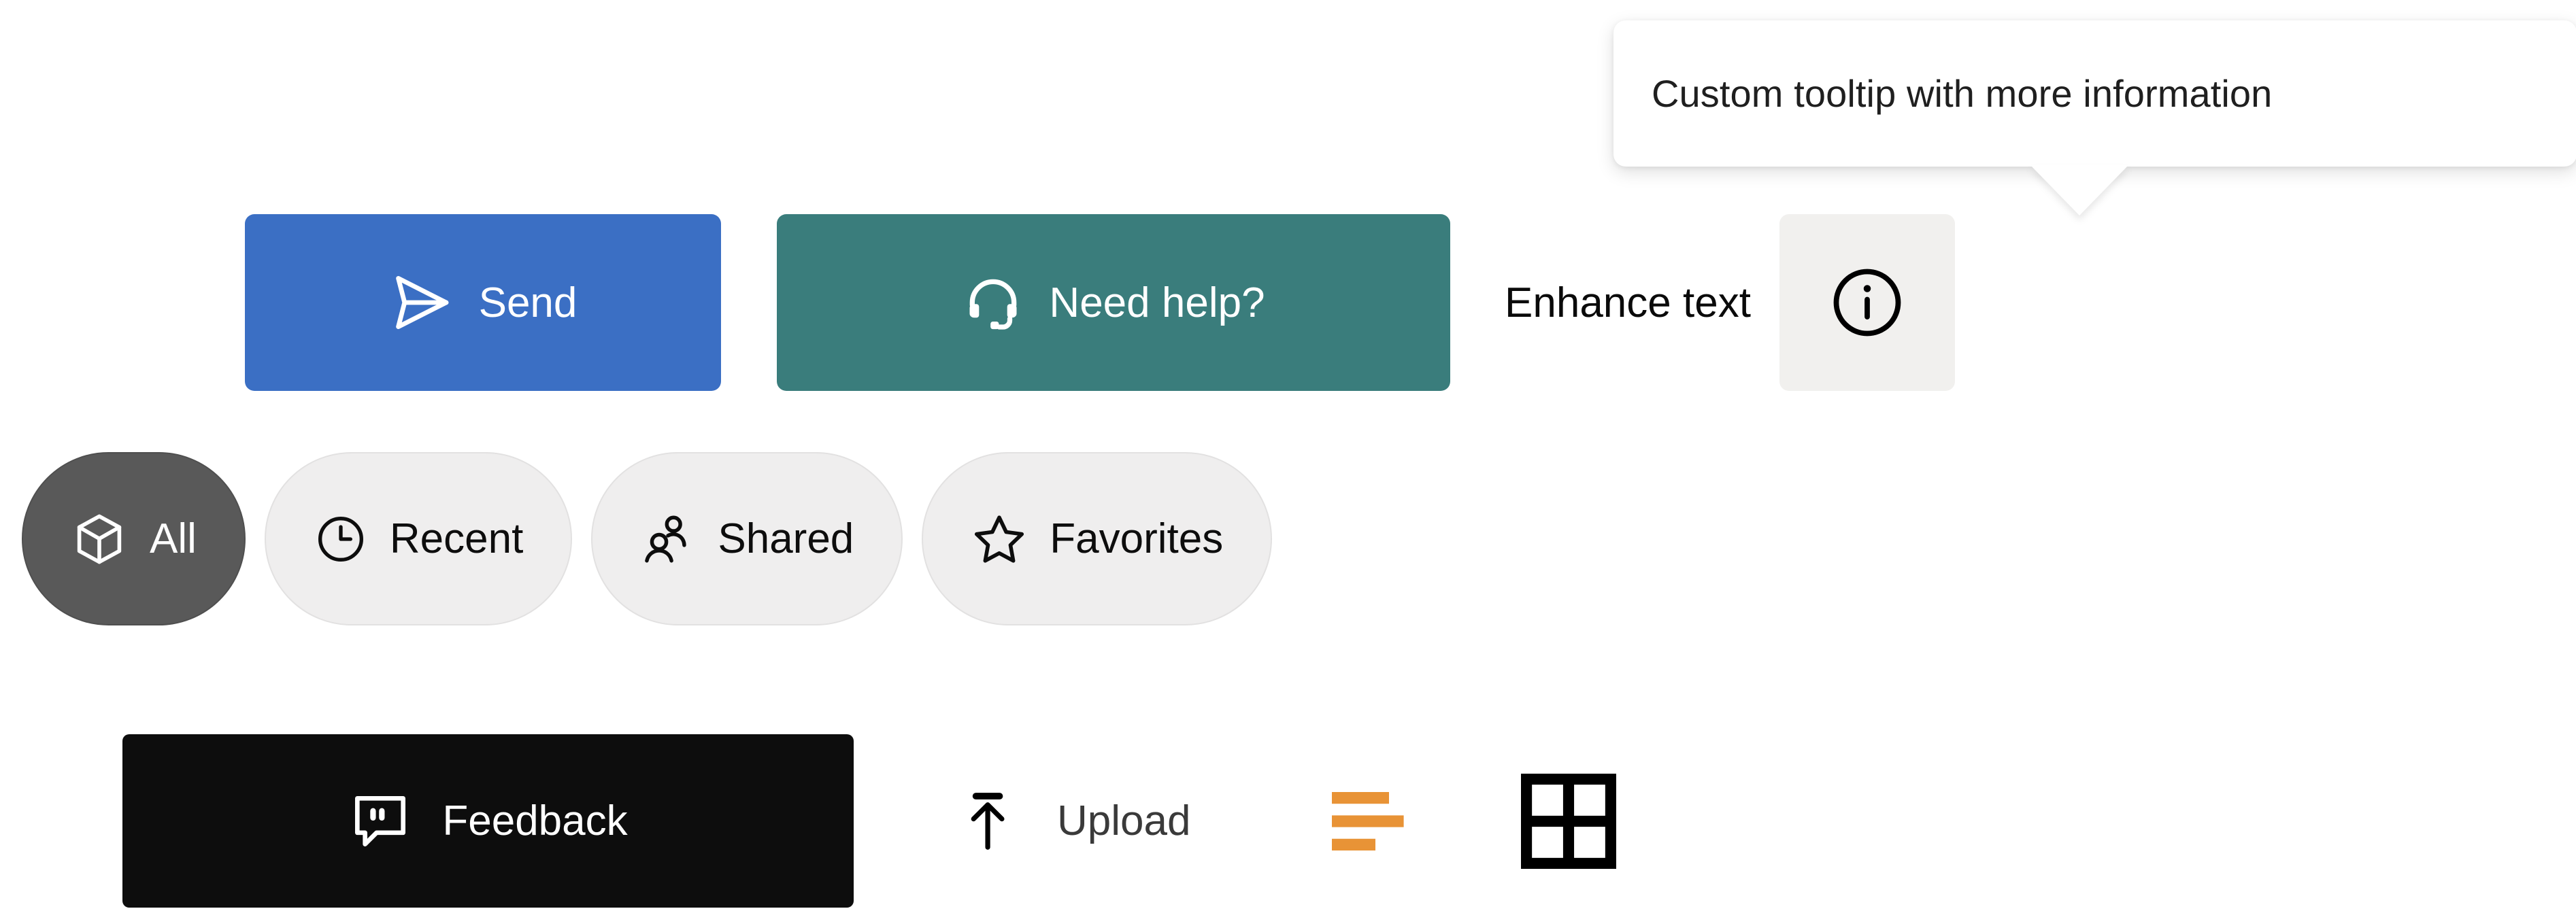  I want to click on filter-chip-row: All Recent Shared Favorites, so click(647, 538).